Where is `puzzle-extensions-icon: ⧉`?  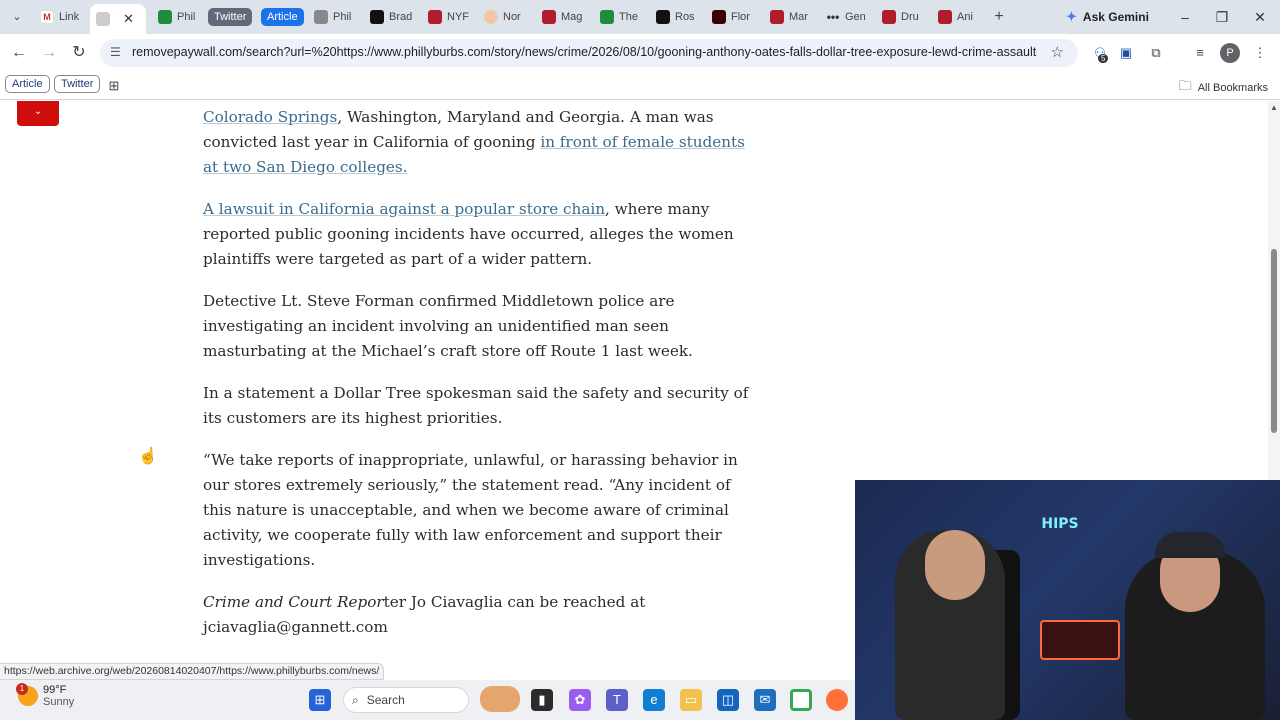 puzzle-extensions-icon: ⧉ is located at coordinates (1156, 53).